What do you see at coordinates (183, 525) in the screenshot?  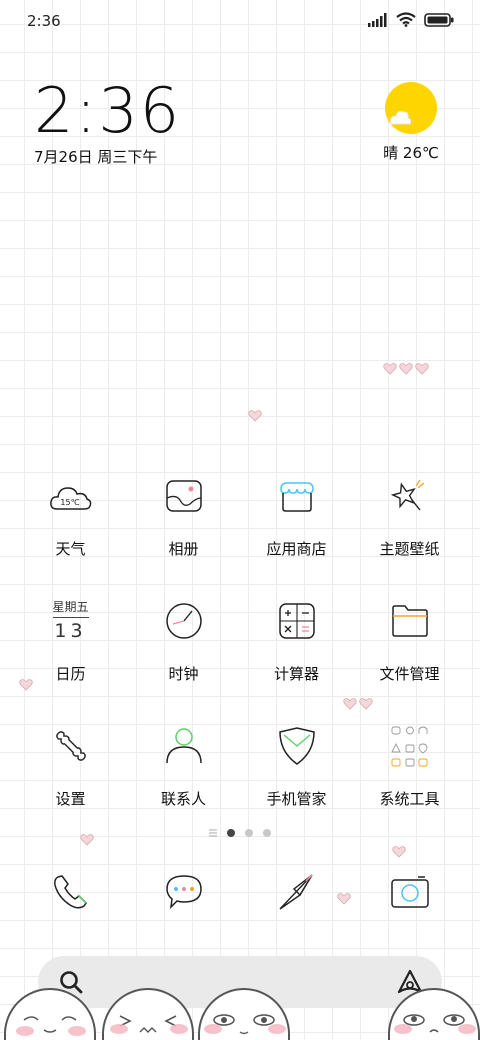 I see `app-gallery: 相册` at bounding box center [183, 525].